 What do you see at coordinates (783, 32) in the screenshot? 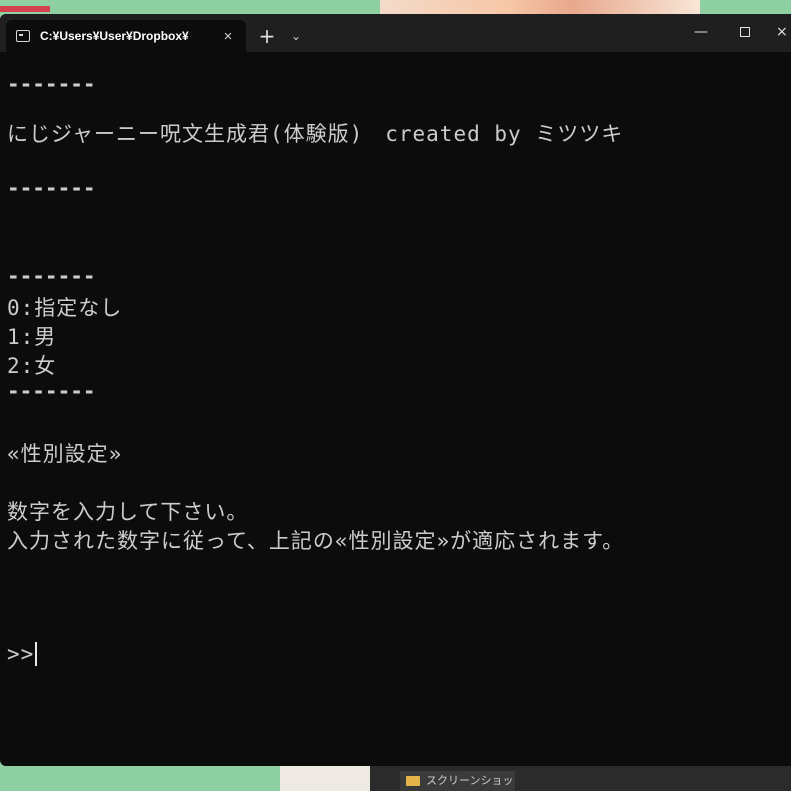
I see `close-button: ×` at bounding box center [783, 32].